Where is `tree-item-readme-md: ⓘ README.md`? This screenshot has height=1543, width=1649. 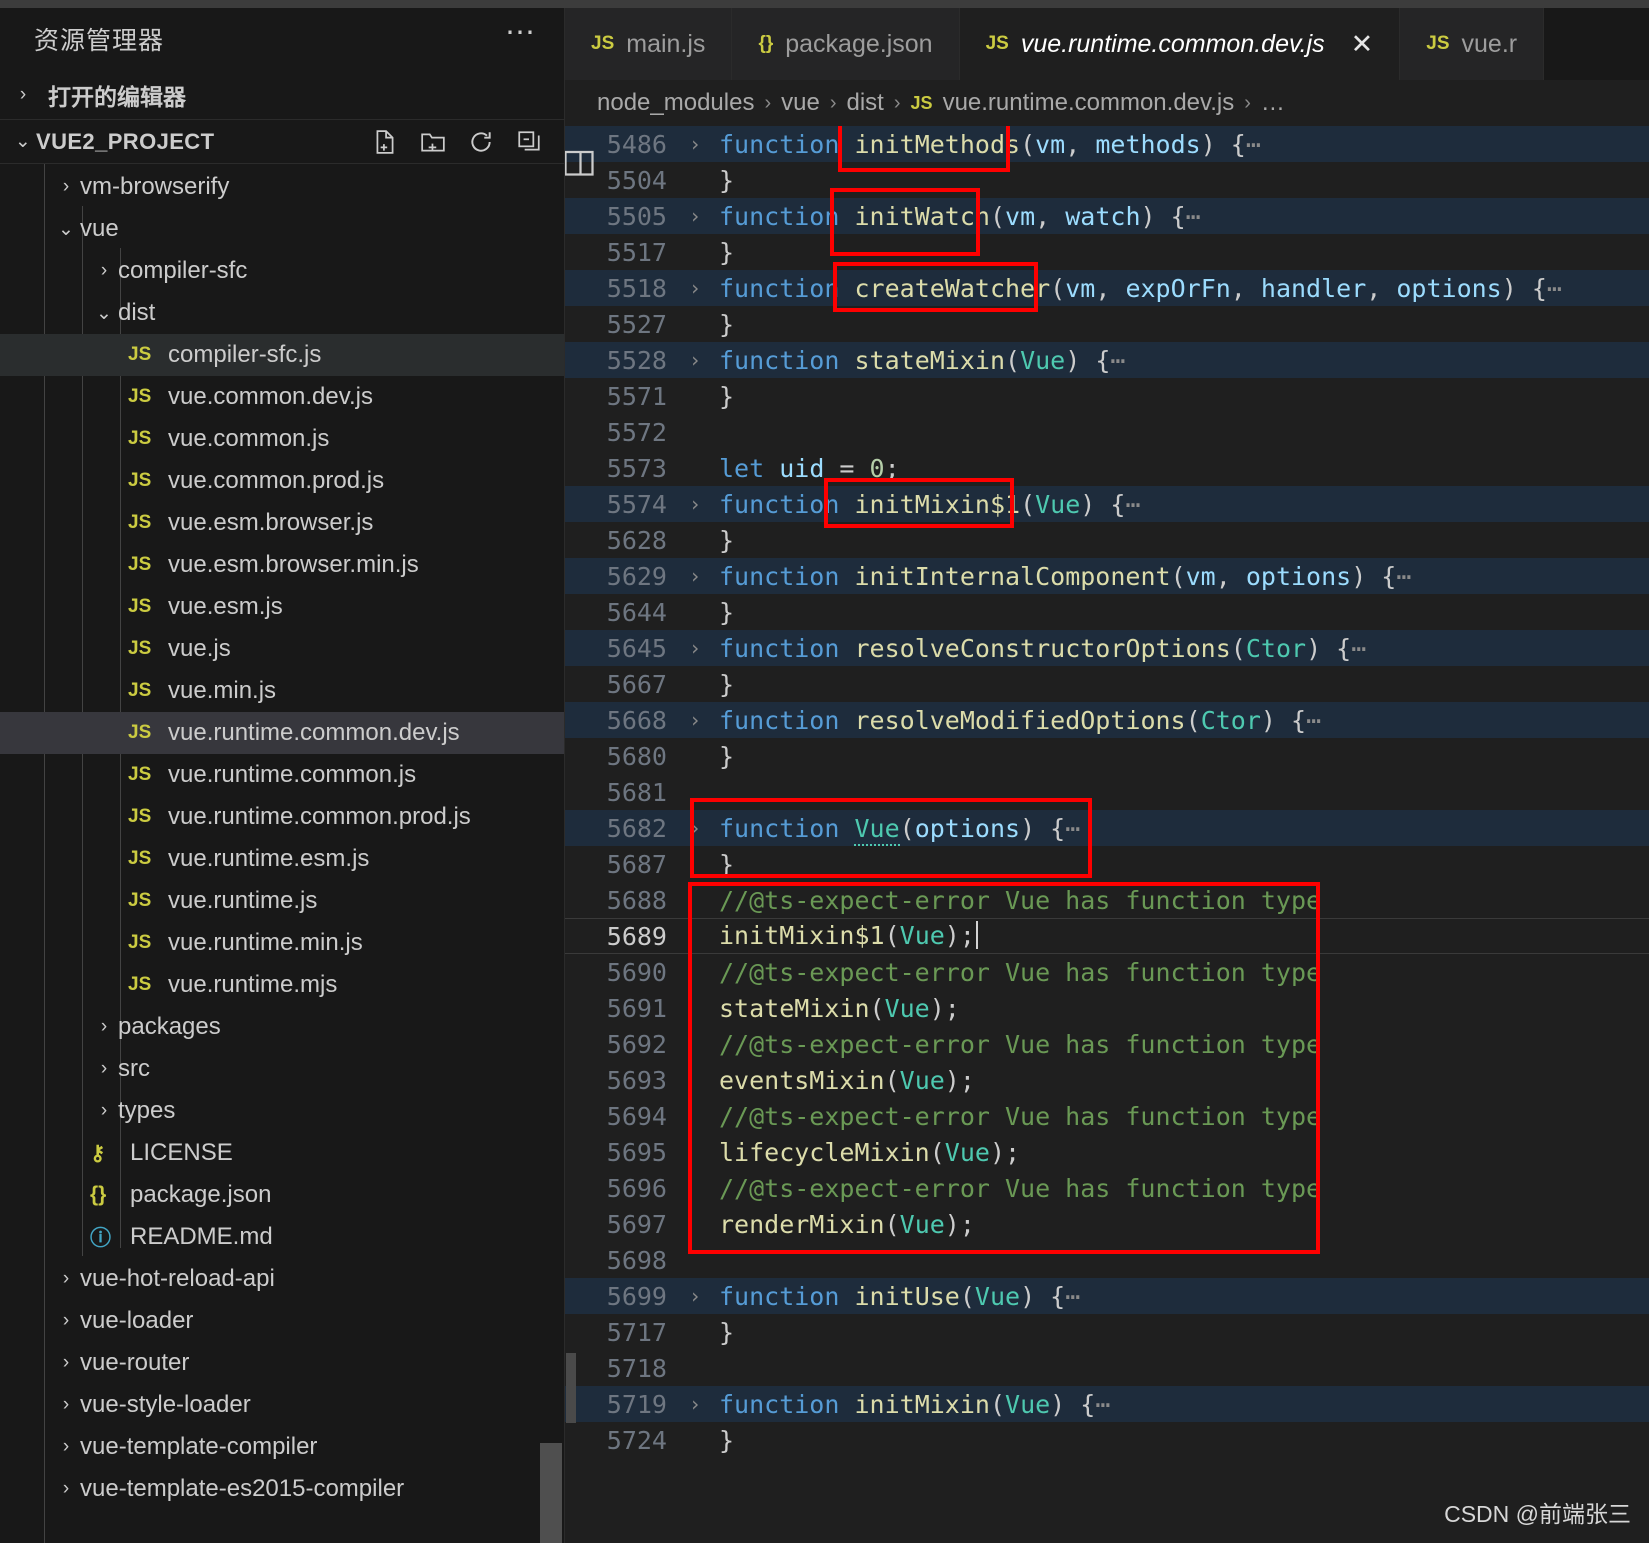 tree-item-readme-md: ⓘ README.md is located at coordinates (282, 1237).